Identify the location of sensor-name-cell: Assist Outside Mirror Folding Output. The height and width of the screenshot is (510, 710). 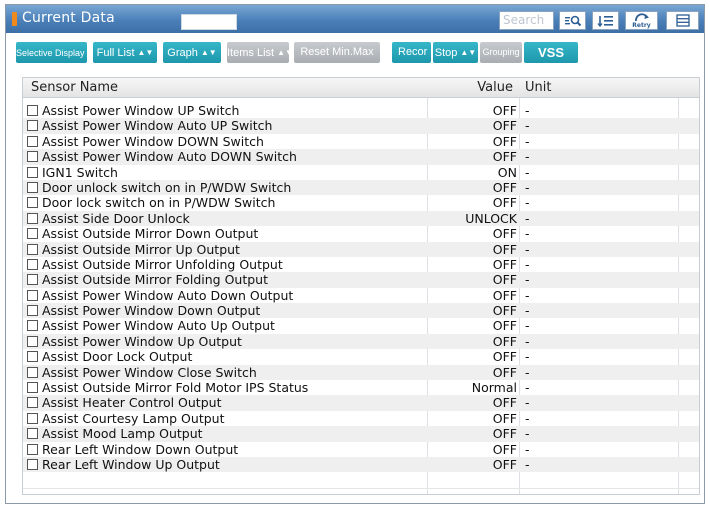
(147, 279).